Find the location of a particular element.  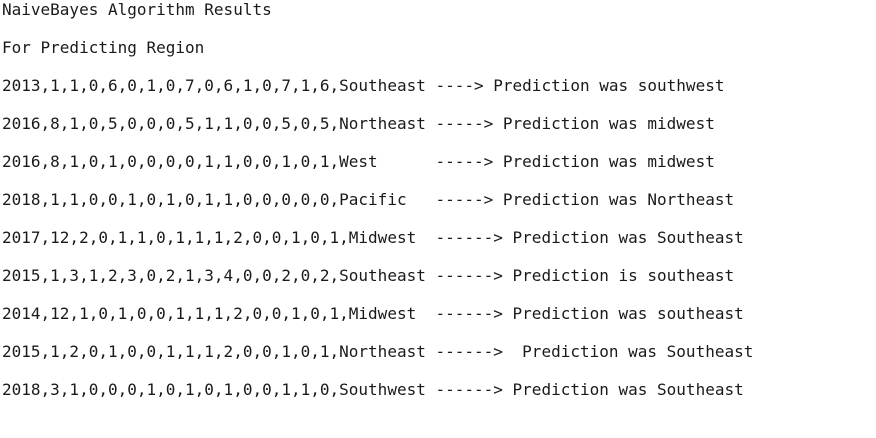

document-subtitle: For Predicting Region is located at coordinates (103, 47).